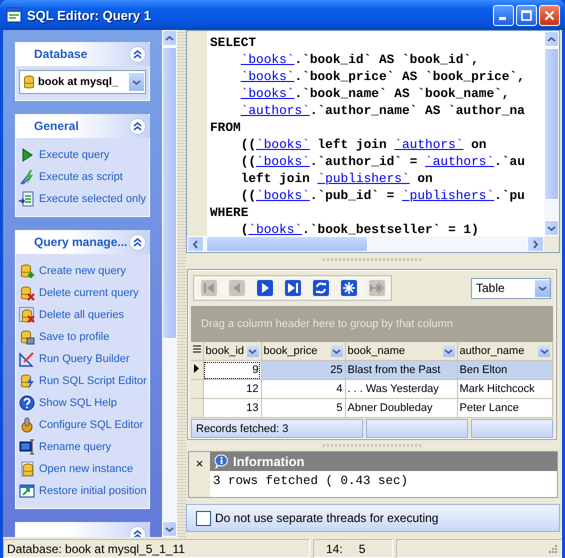  What do you see at coordinates (27, 447) in the screenshot?
I see `monitor-icon` at bounding box center [27, 447].